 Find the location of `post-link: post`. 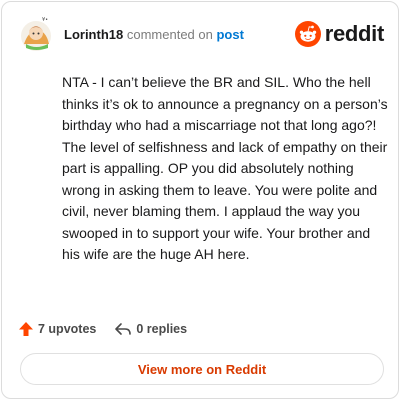

post-link: post is located at coordinates (229, 34).